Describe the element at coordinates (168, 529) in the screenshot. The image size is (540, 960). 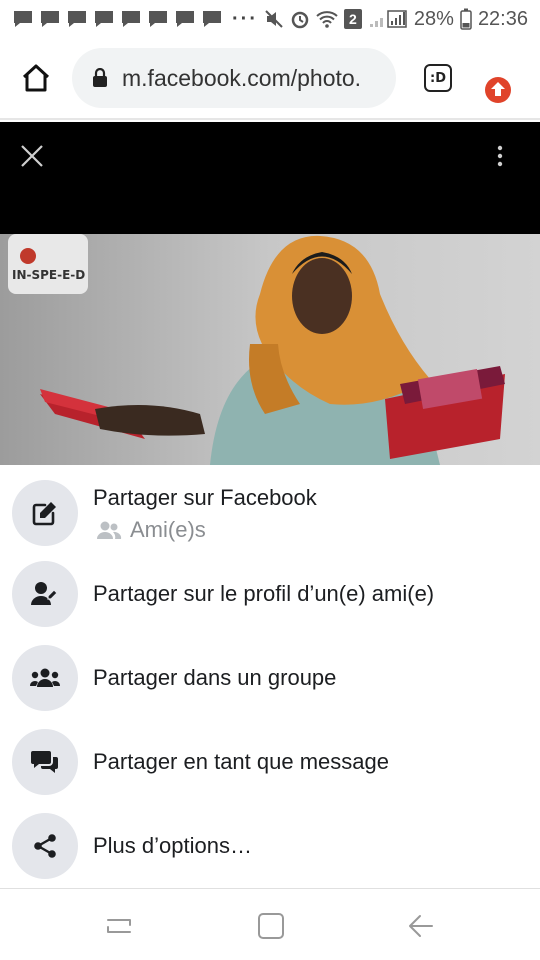
I see `audience-label: Ami(e)s` at that location.